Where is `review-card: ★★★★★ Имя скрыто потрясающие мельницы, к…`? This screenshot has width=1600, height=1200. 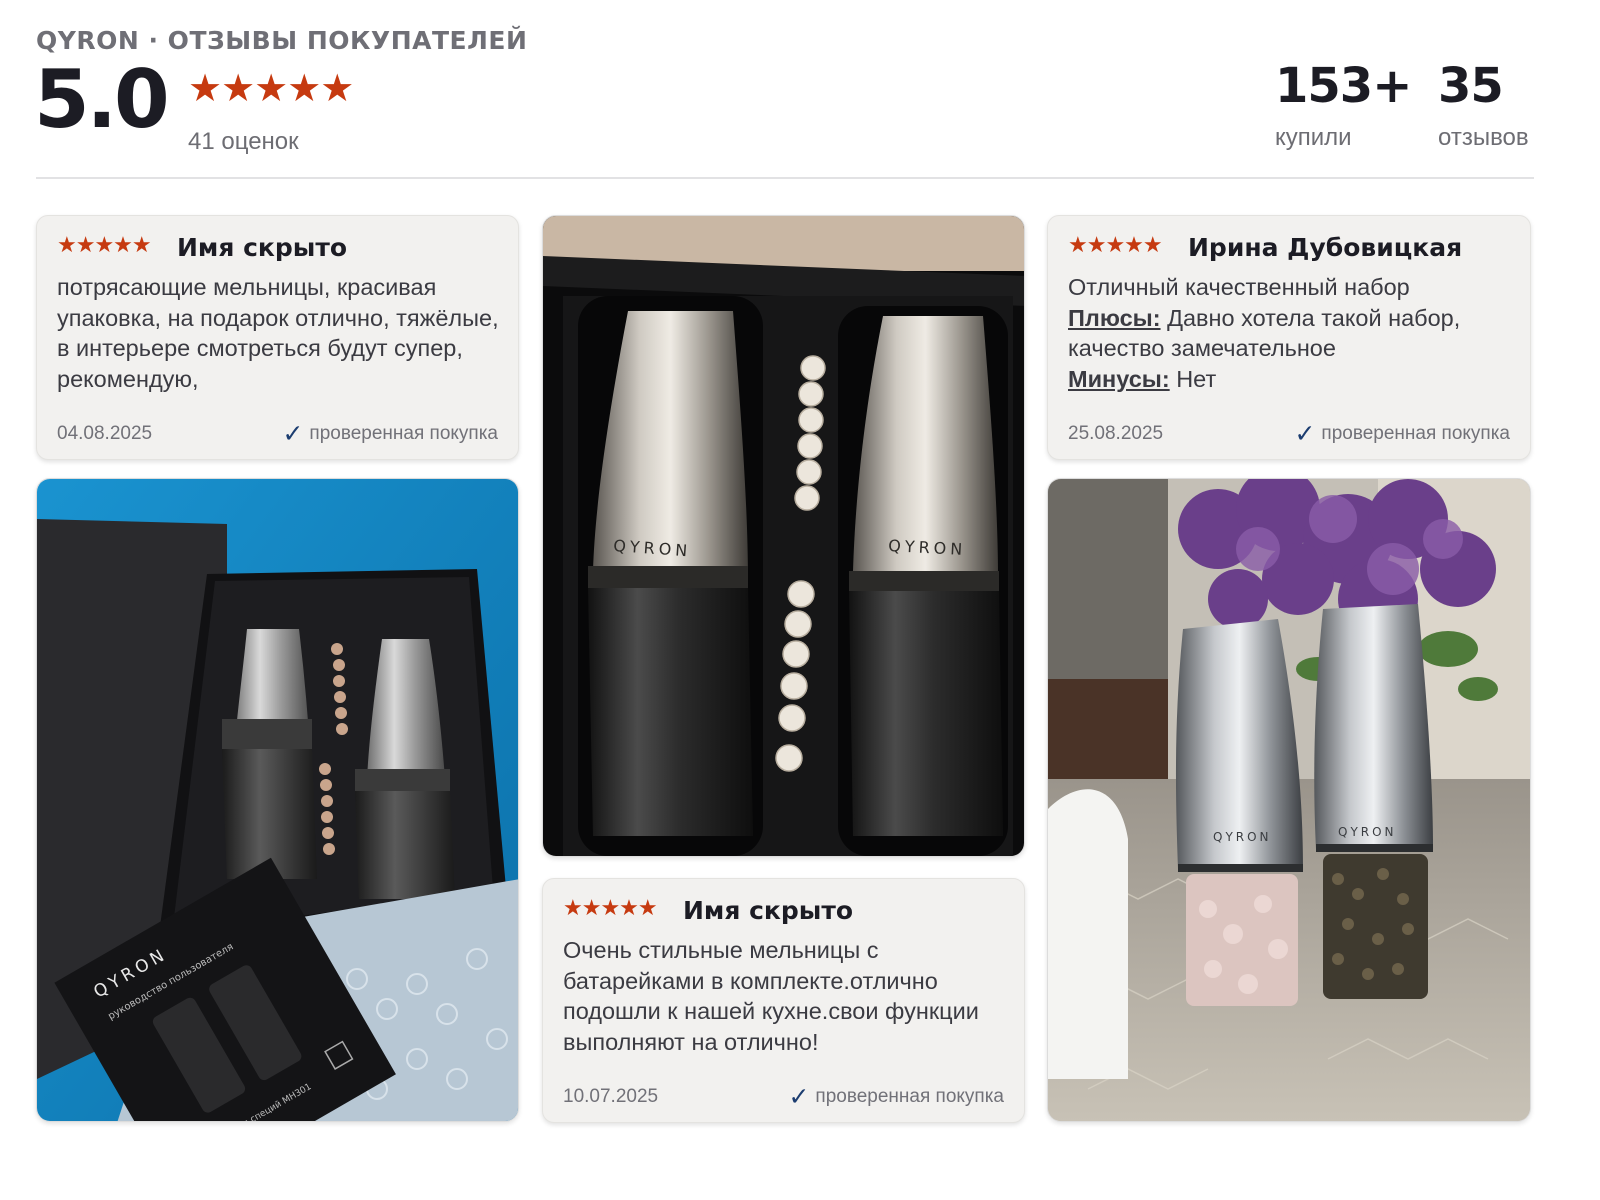 review-card: ★★★★★ Имя скрыто потрясающие мельницы, к… is located at coordinates (277, 337).